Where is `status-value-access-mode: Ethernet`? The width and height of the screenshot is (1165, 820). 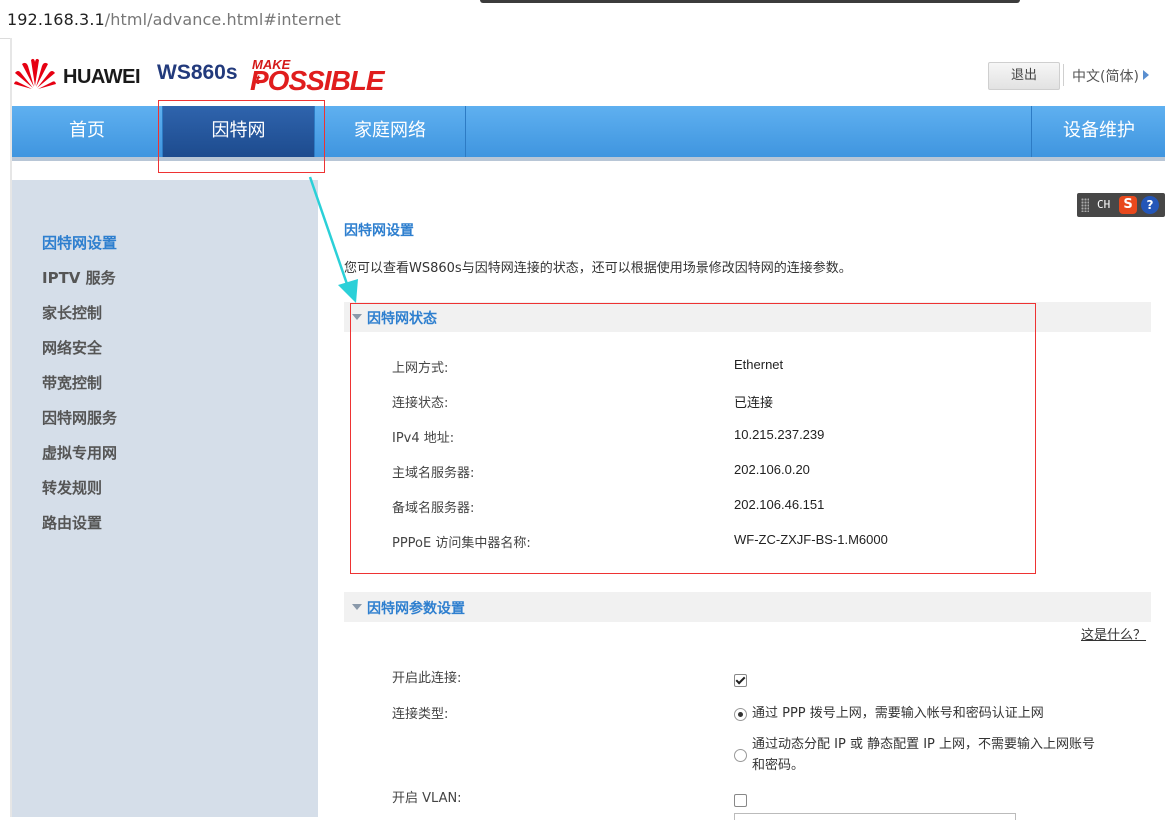
status-value-access-mode: Ethernet is located at coordinates (759, 364).